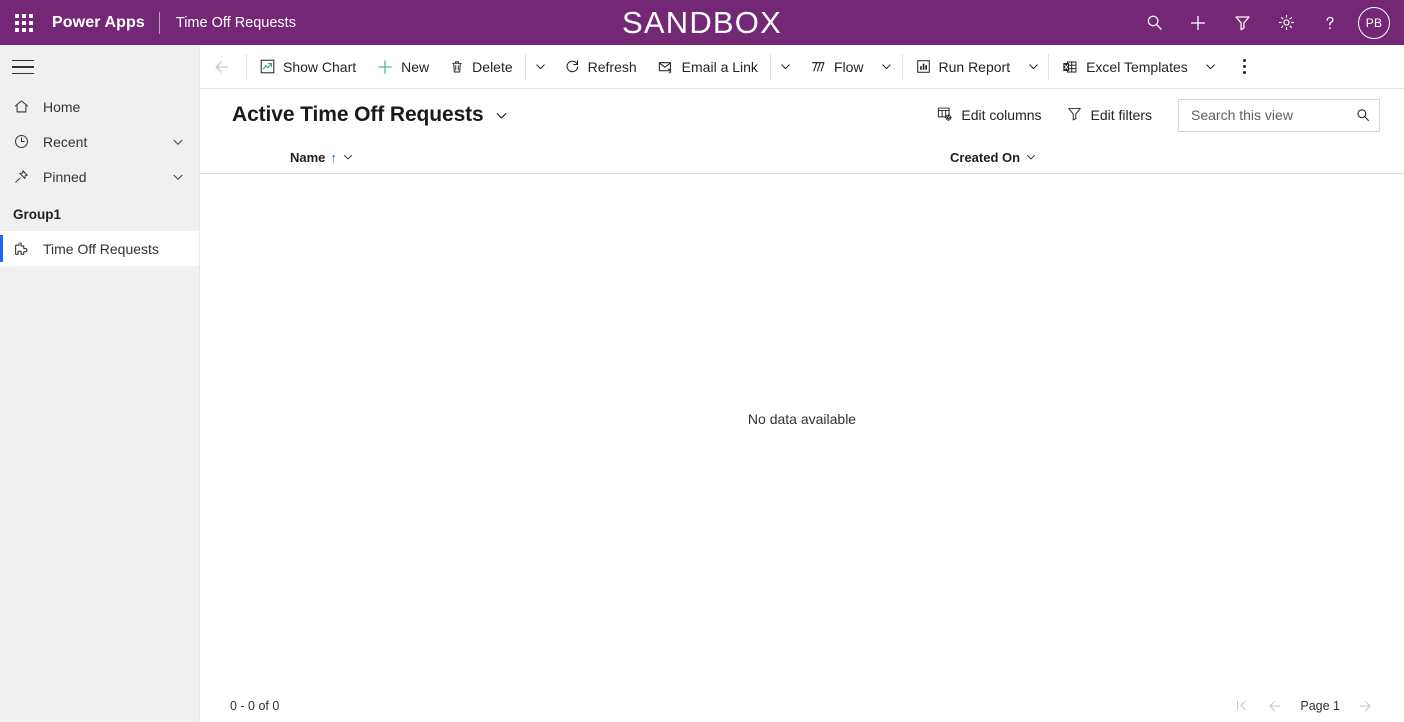 The height and width of the screenshot is (722, 1404). What do you see at coordinates (28, 141) in the screenshot?
I see `clock-icon` at bounding box center [28, 141].